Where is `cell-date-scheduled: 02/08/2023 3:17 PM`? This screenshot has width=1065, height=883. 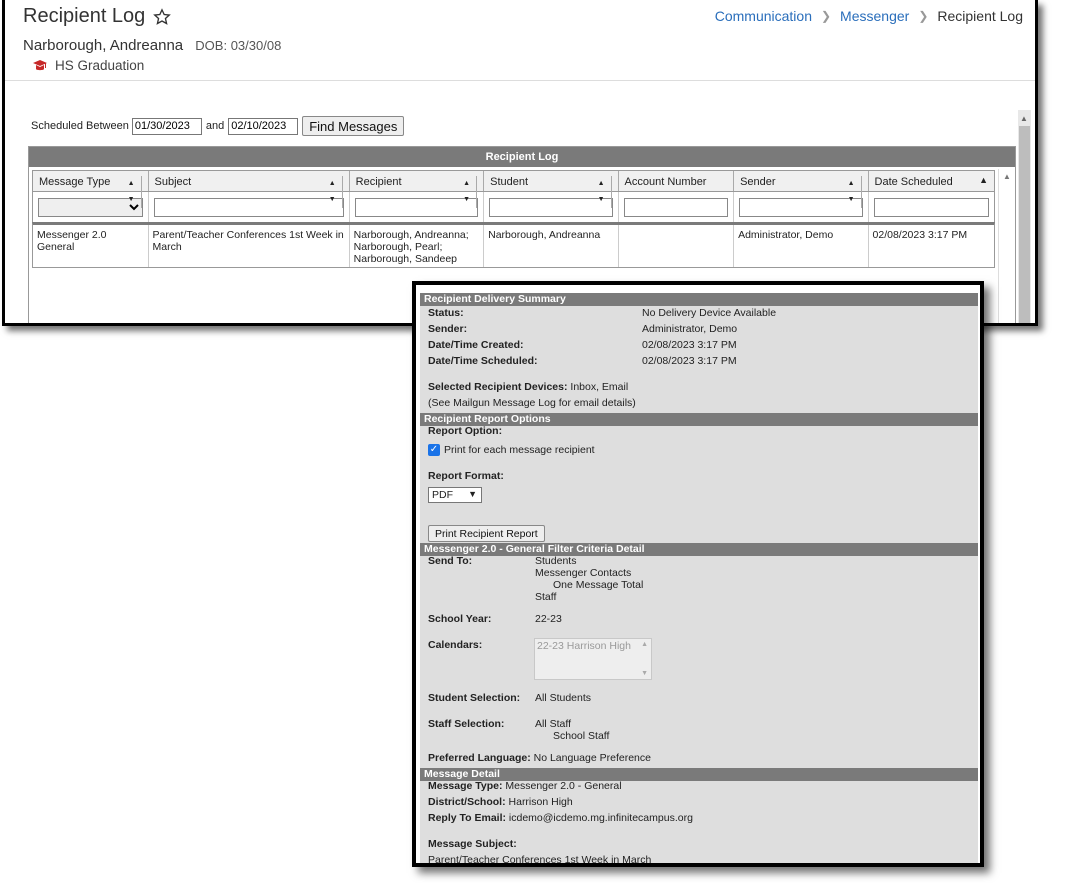 cell-date-scheduled: 02/08/2023 3:17 PM is located at coordinates (920, 235).